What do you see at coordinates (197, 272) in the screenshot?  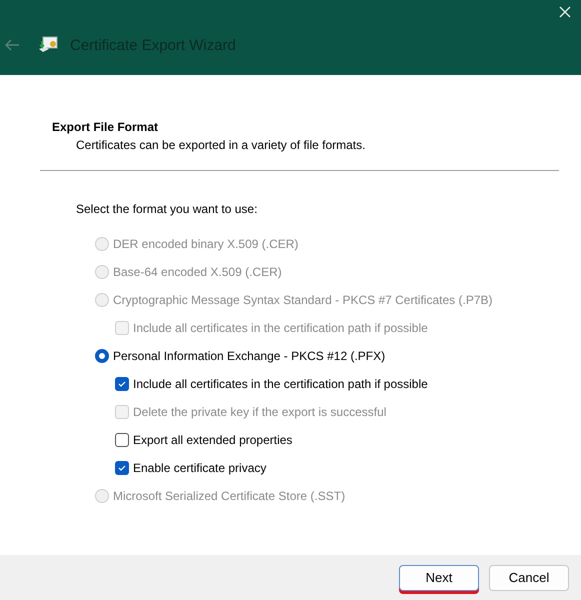 I see `radio-label: Base-64 encoded X.509 (.CER)` at bounding box center [197, 272].